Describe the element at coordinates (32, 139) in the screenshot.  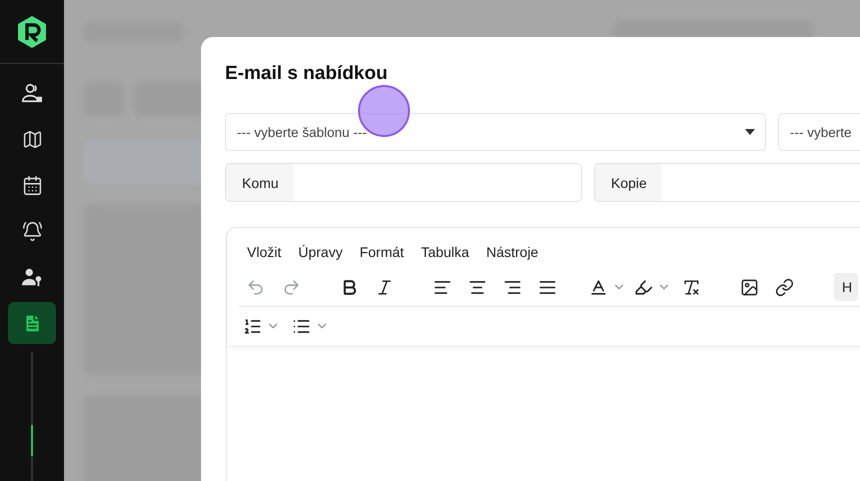
I see `map-icon` at that location.